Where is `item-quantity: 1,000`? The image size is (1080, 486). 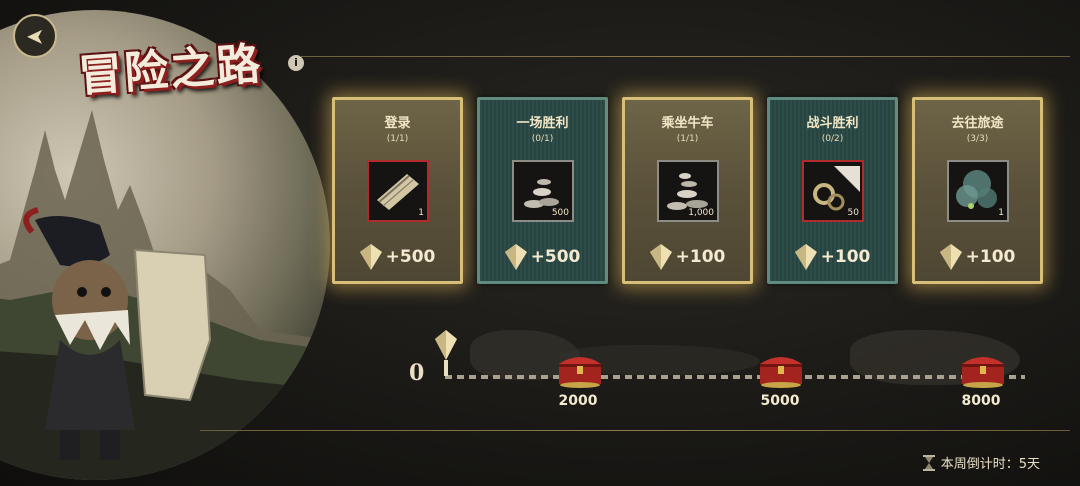
item-quantity: 1,000 is located at coordinates (701, 213).